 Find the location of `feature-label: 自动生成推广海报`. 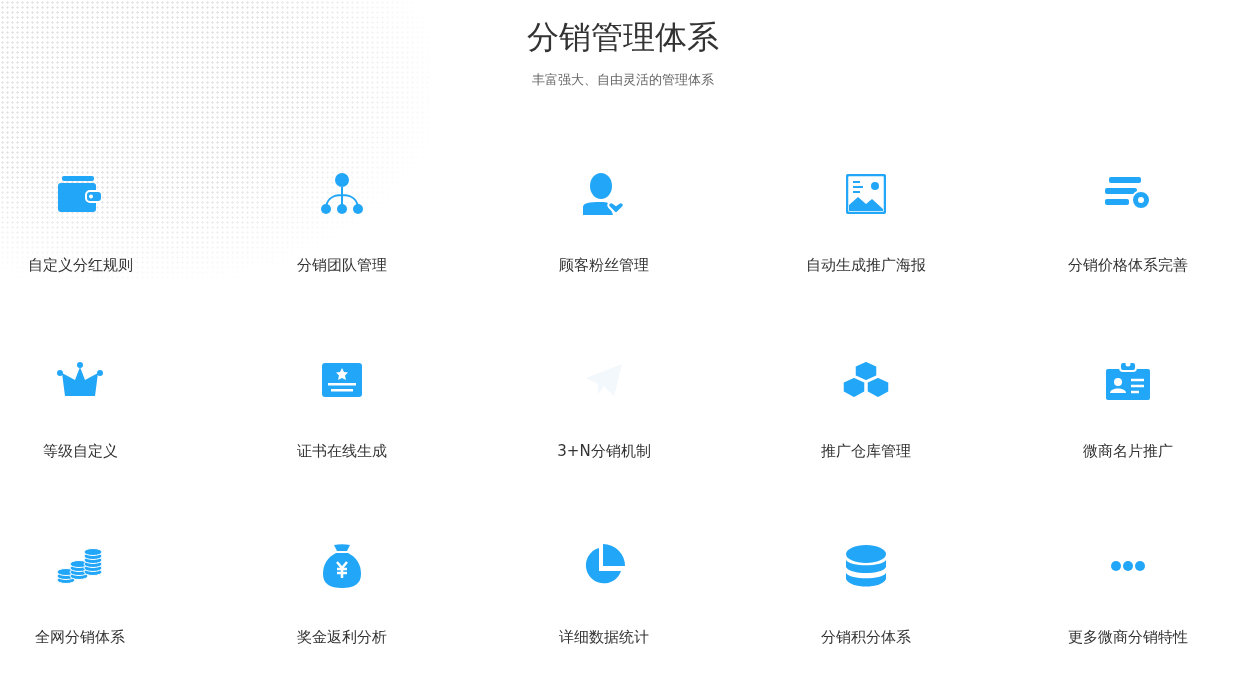

feature-label: 自动生成推广海报 is located at coordinates (866, 265).